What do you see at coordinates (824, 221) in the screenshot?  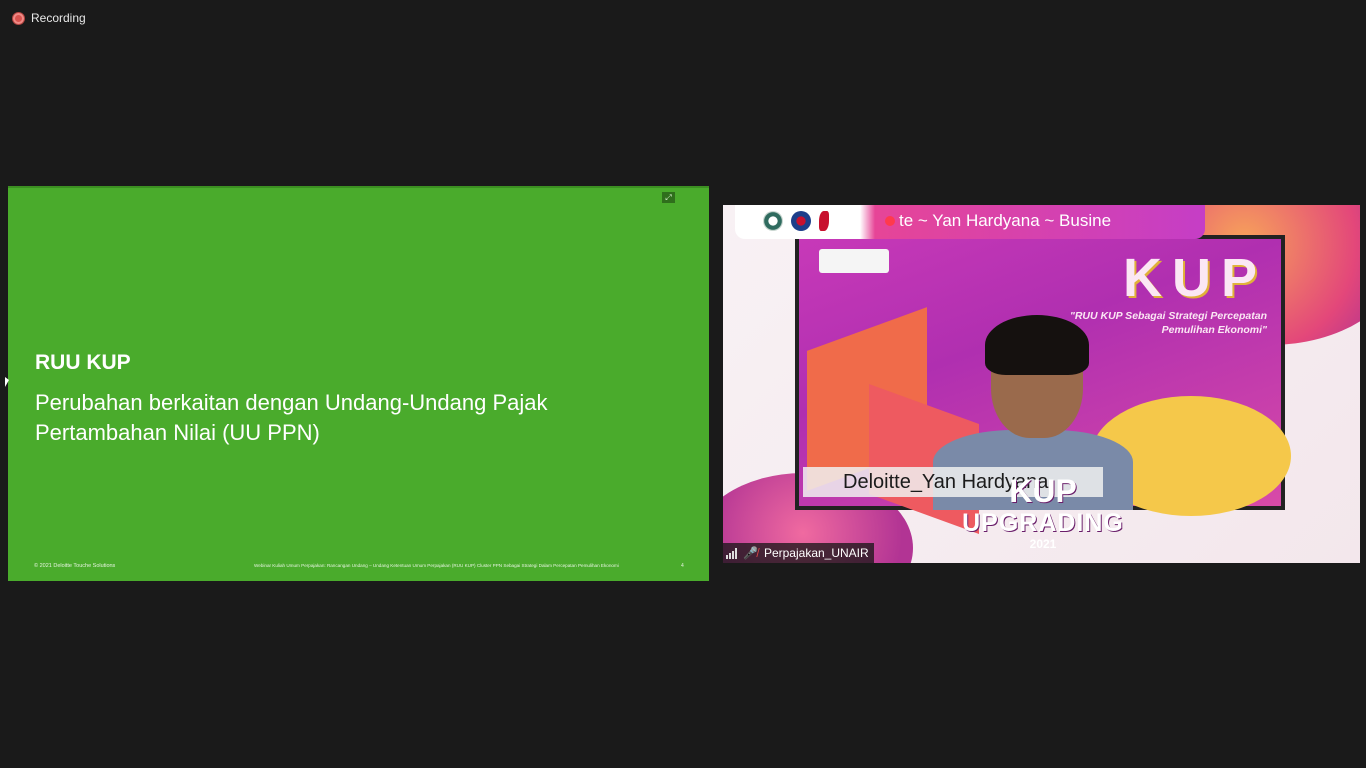 I see `brand-logo-icon` at bounding box center [824, 221].